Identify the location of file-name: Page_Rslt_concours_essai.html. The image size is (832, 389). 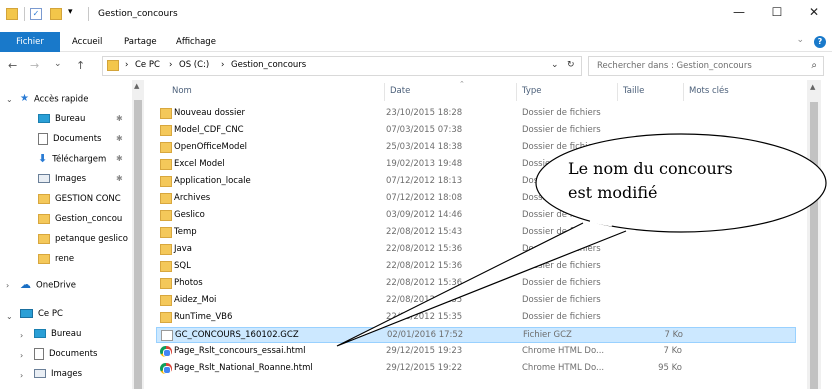
(240, 351).